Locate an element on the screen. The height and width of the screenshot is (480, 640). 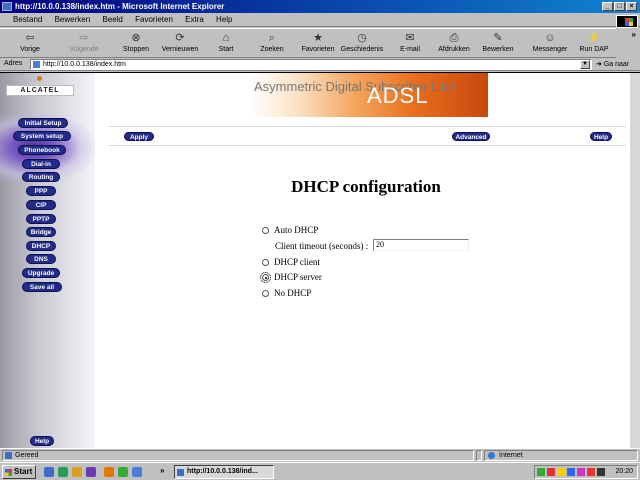
nav-upgrade: Upgrade is located at coordinates (41, 273).